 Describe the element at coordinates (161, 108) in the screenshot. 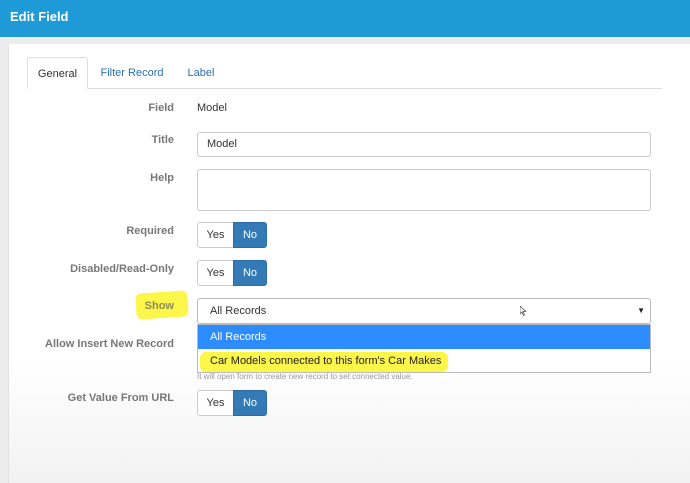

I see `field-label: Field` at that location.